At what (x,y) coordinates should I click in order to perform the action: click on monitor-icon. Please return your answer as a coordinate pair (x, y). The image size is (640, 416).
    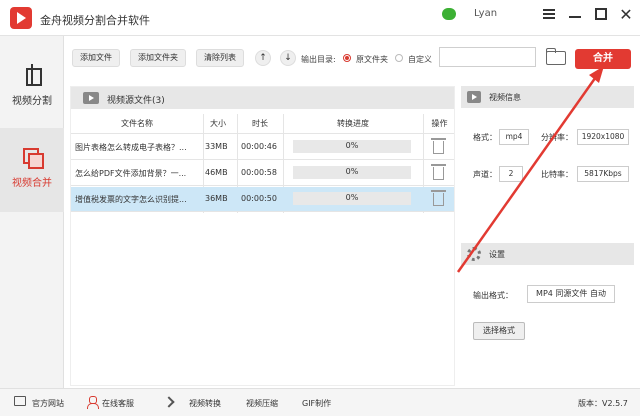
    Looking at the image, I should click on (20, 401).